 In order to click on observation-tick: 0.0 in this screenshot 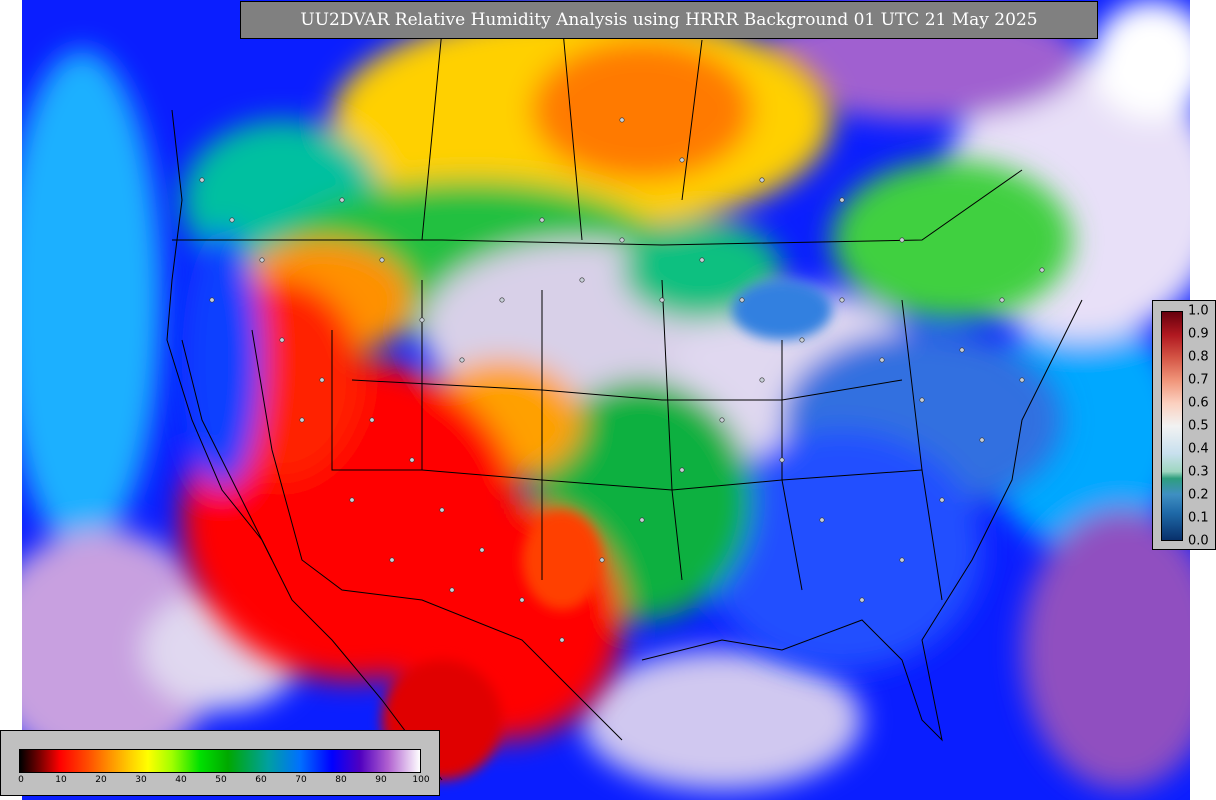, I will do `click(1198, 541)`.